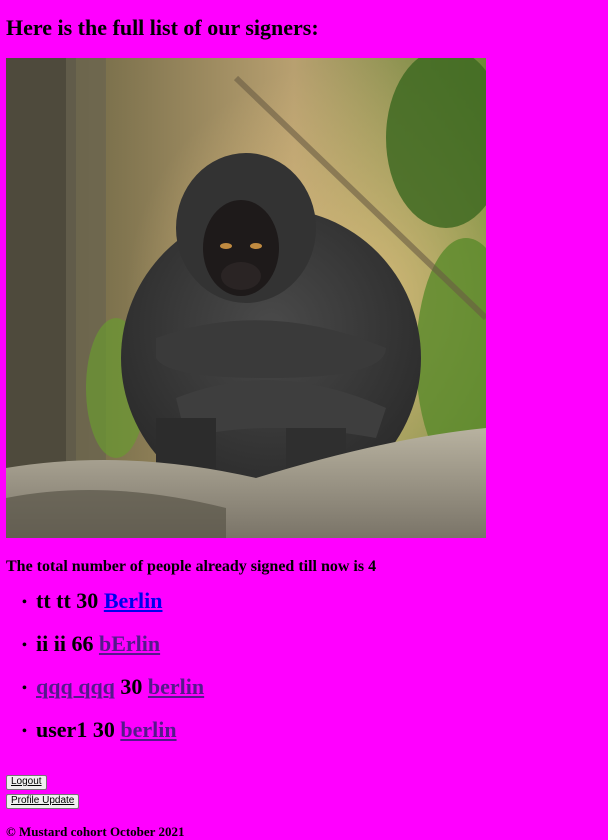 This screenshot has height=840, width=608. I want to click on signer-info: ii ii 66, so click(67, 643).